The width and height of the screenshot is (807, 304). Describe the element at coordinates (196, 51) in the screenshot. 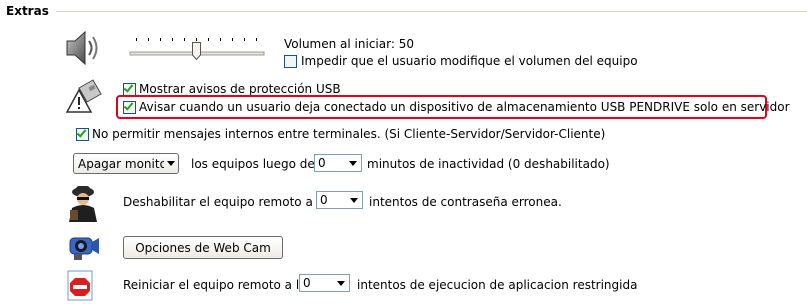

I see `volume-slider-thumb` at that location.